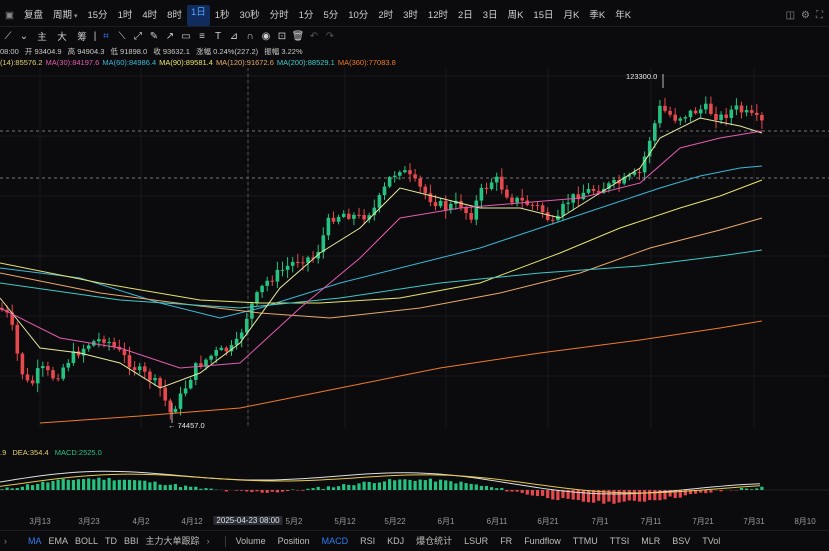 This screenshot has height=551, width=829. I want to click on timeframe-8: 1分, so click(306, 15).